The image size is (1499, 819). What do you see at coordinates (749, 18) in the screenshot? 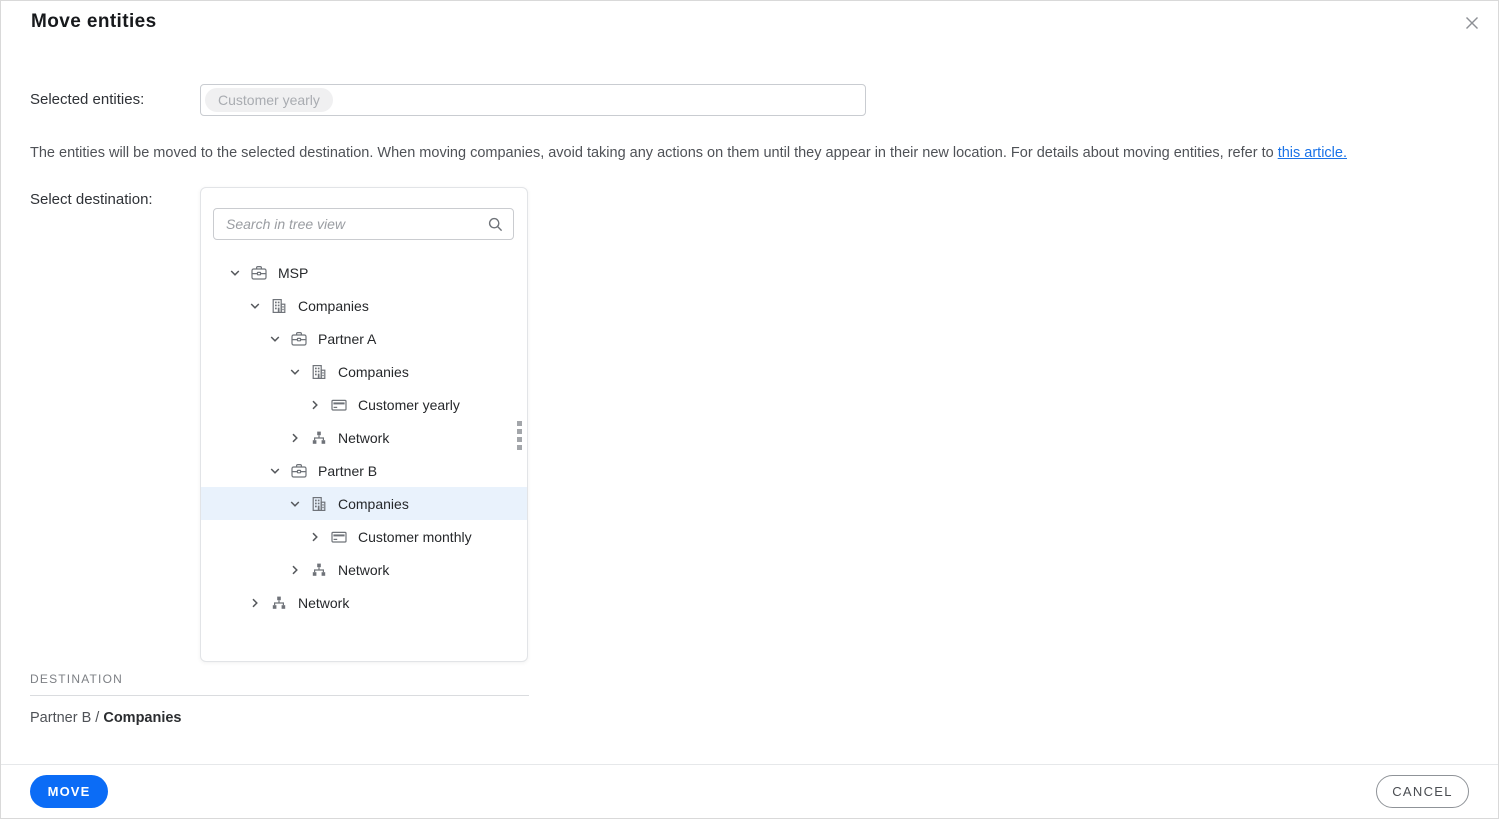
I see `dialog-header: Move entities` at bounding box center [749, 18].